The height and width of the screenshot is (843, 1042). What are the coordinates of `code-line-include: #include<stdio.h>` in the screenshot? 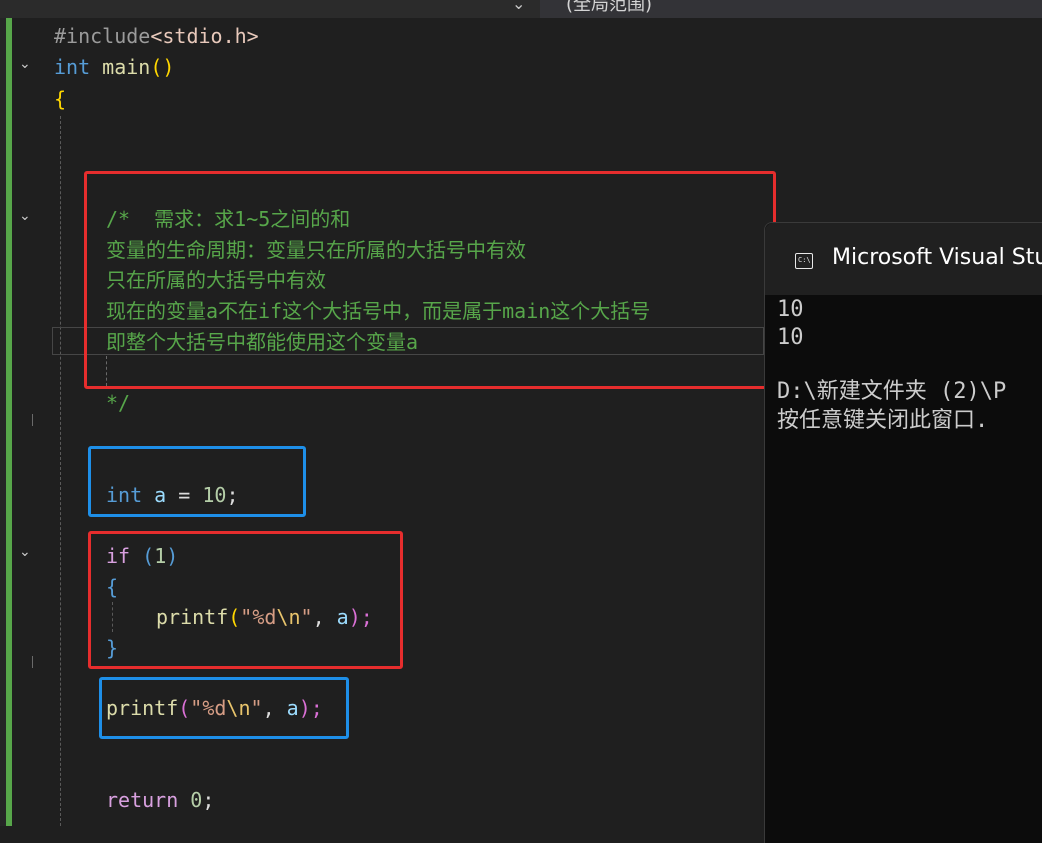 It's located at (156, 36).